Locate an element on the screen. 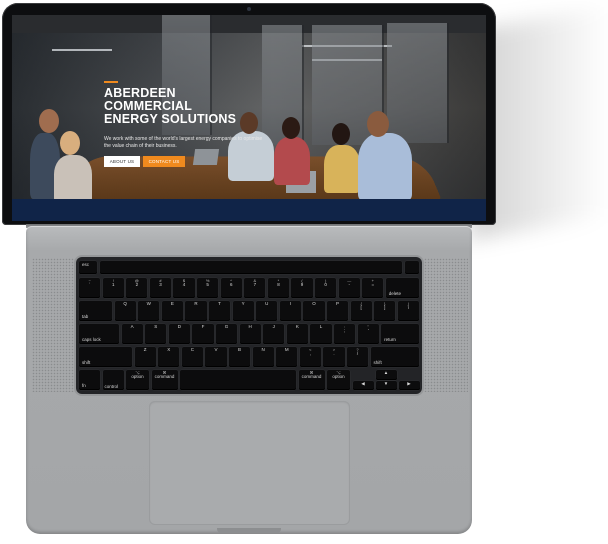 This screenshot has height=544, width=608. number-row-key: (9 is located at coordinates (302, 288).